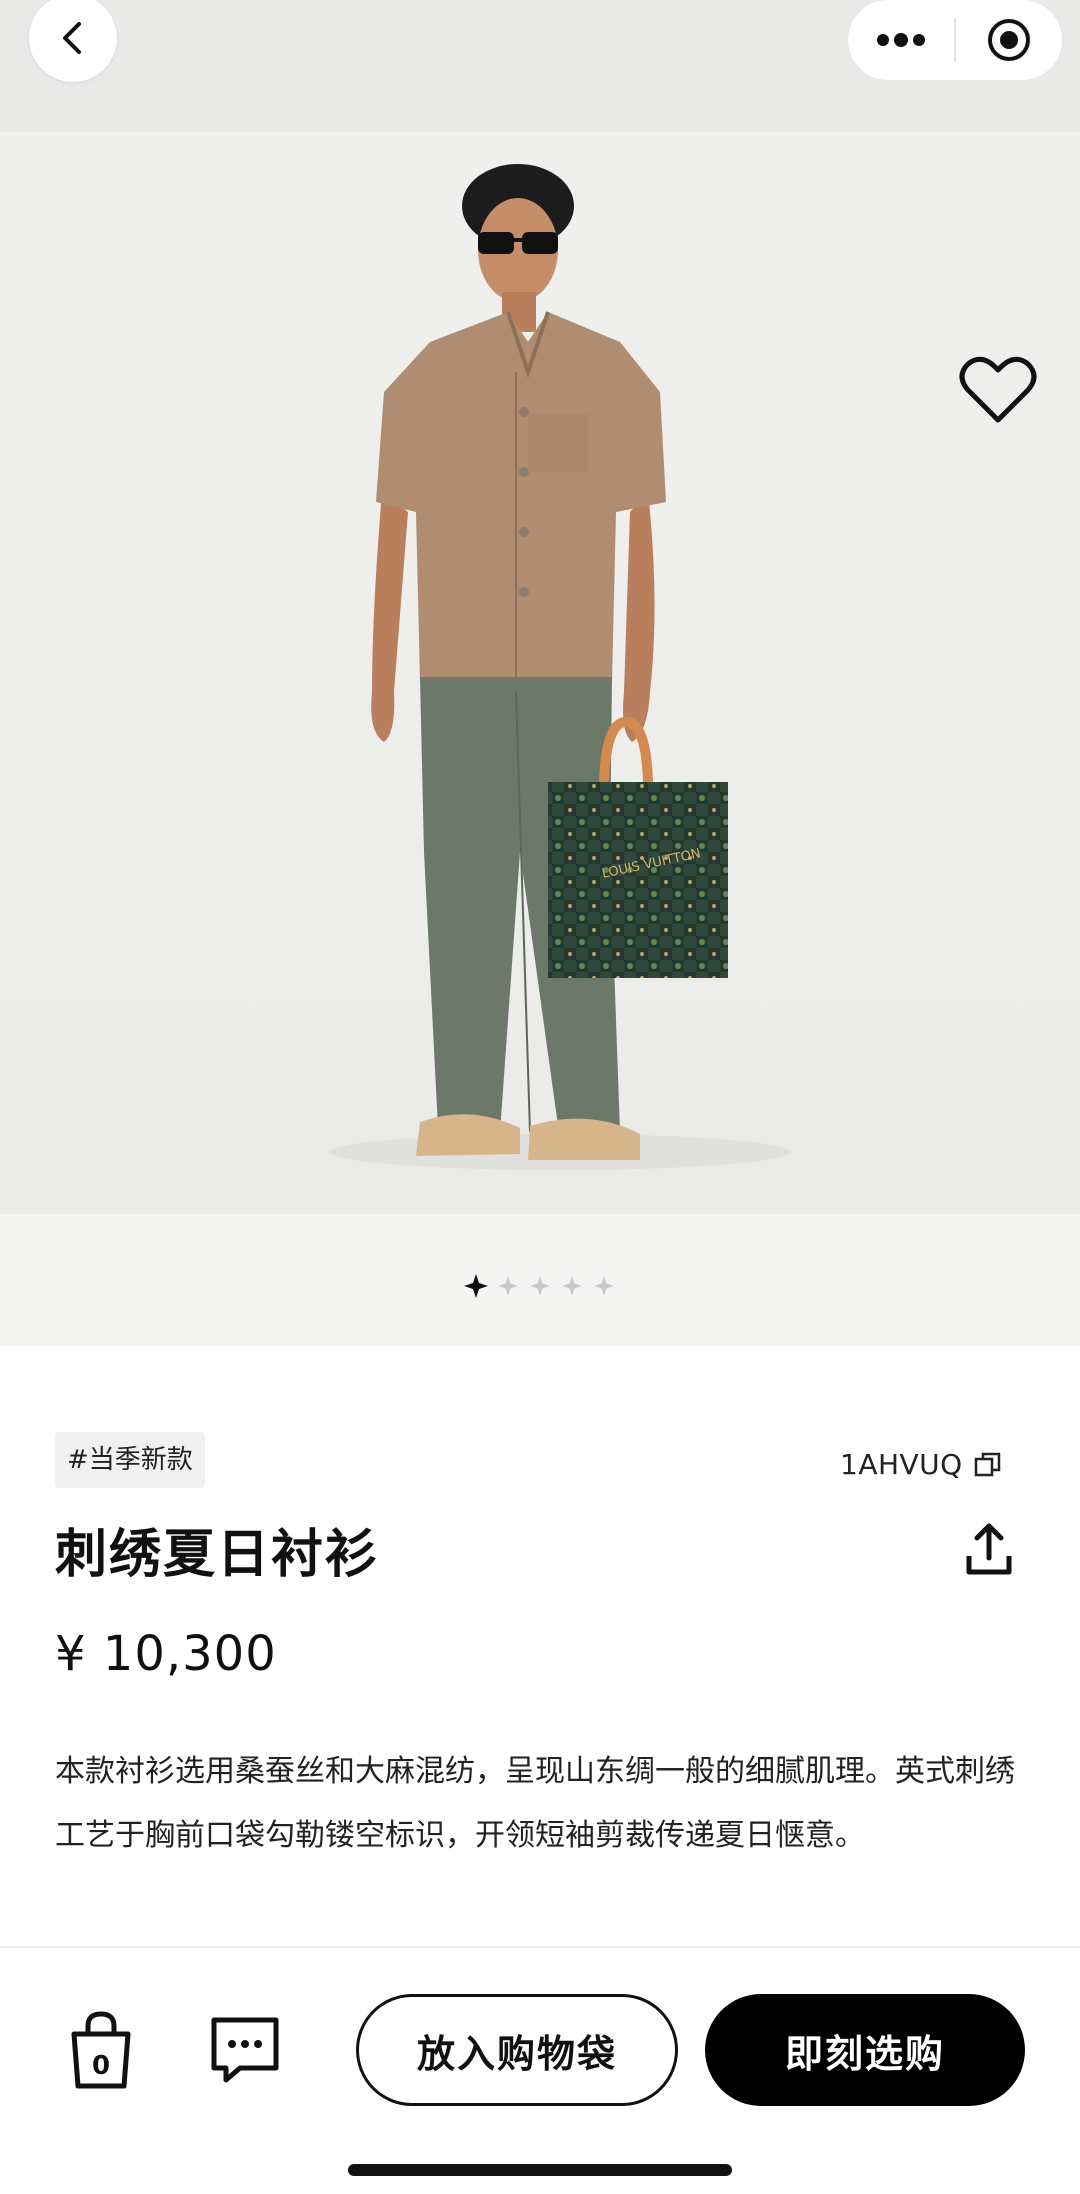  Describe the element at coordinates (101, 2066) in the screenshot. I see `bag-count: 0` at that location.